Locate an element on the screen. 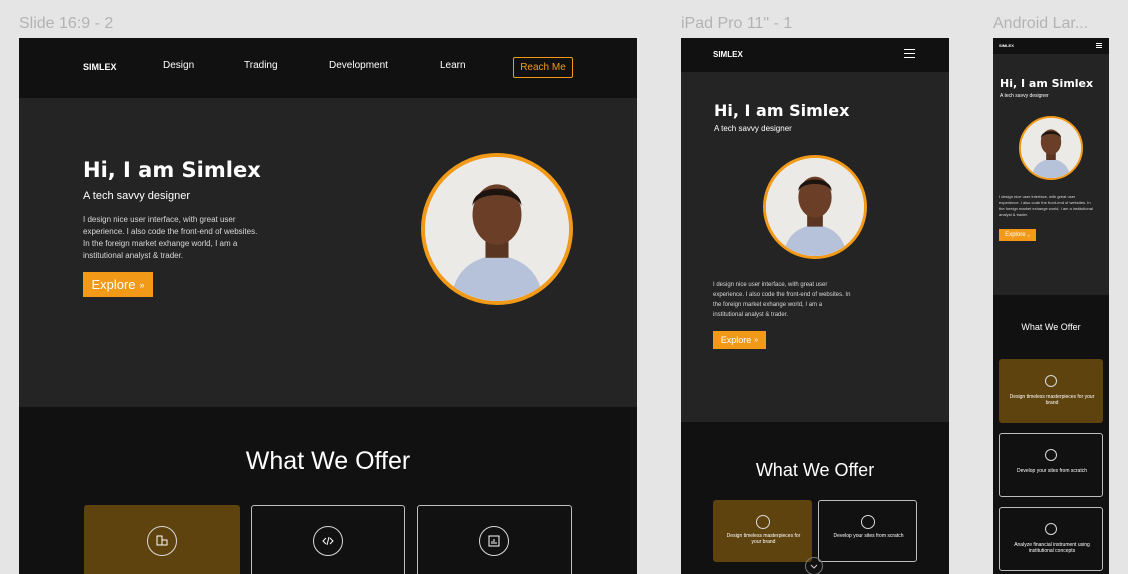 Image resolution: width=1128 pixels, height=574 pixels. offer-card-develop is located at coordinates (328, 539).